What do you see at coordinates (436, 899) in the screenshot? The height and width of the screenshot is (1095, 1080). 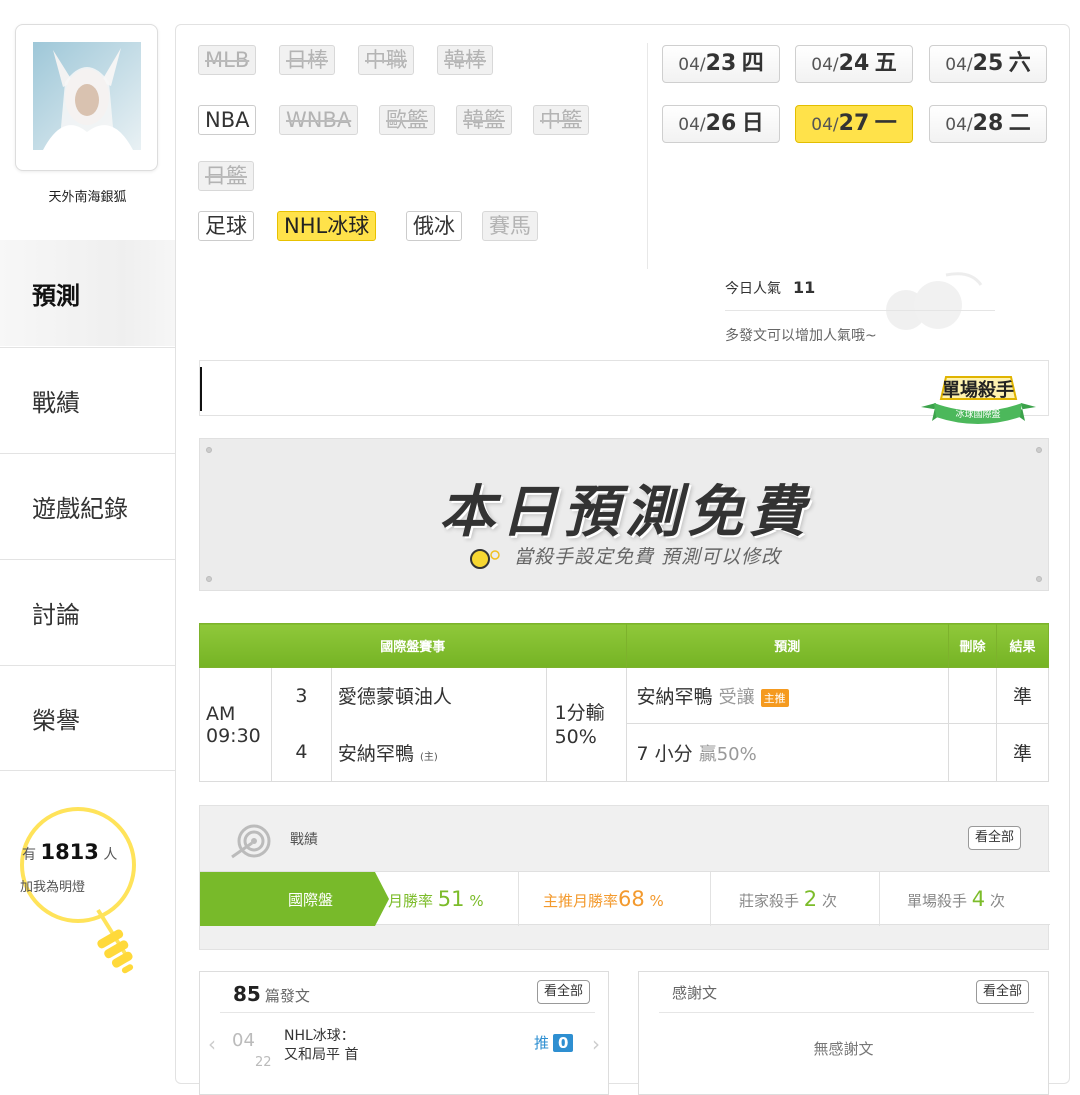 I see `monthly-win-rate: 月勝率 51 %` at bounding box center [436, 899].